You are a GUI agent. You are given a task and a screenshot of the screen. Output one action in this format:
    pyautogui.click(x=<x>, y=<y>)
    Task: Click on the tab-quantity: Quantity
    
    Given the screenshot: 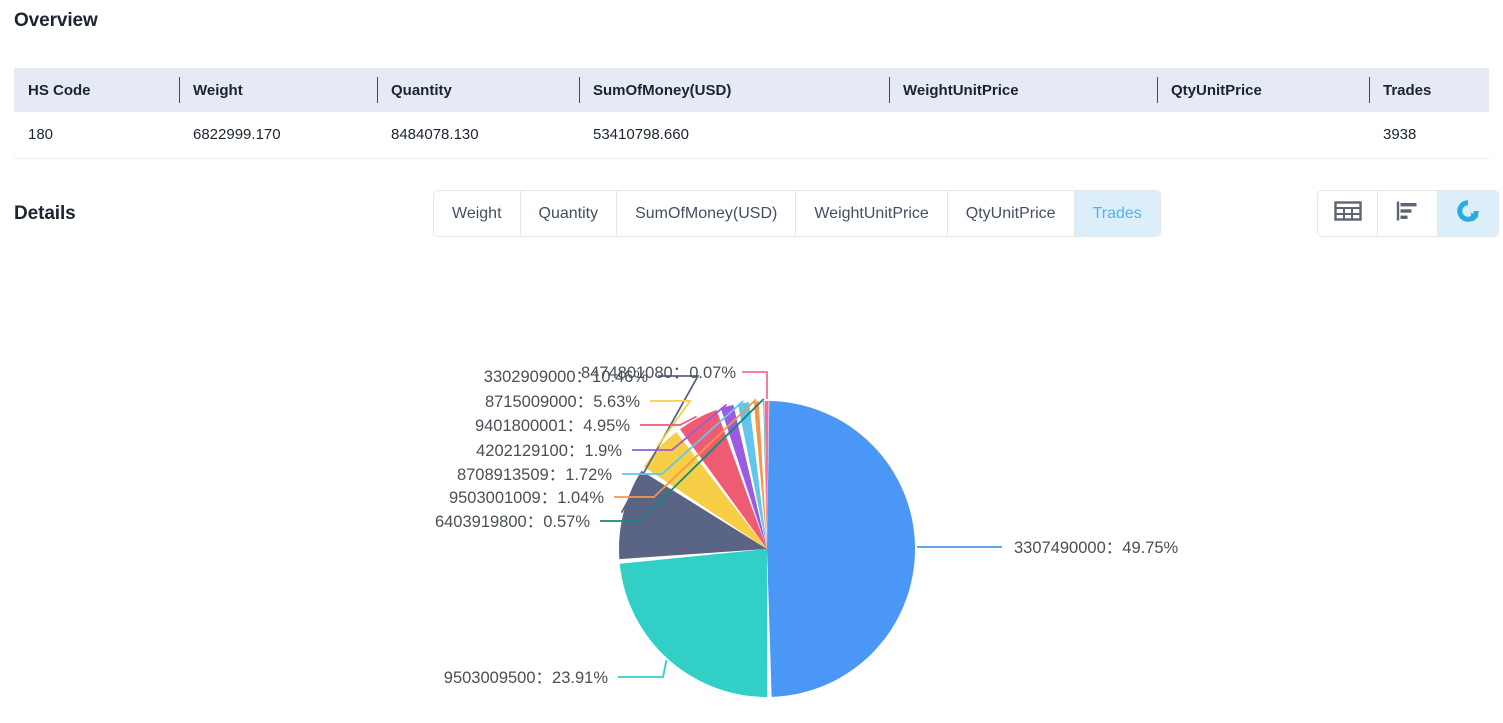 What is the action you would take?
    pyautogui.click(x=569, y=213)
    